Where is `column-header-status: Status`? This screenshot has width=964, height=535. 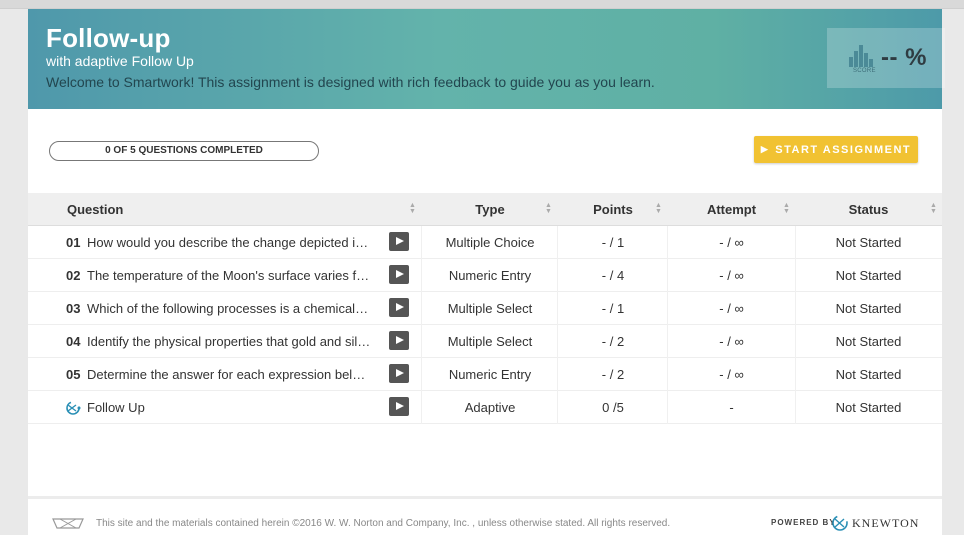 column-header-status: Status is located at coordinates (868, 209).